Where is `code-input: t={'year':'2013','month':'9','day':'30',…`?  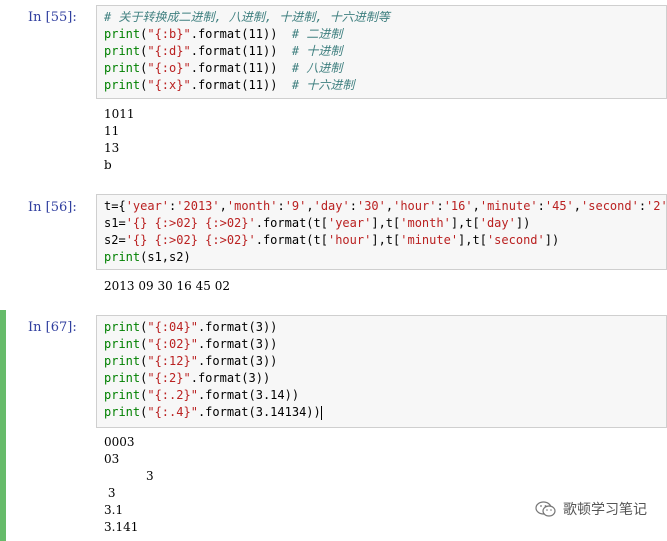 code-input: t={'year':'2013','month':'9','day':'30',… is located at coordinates (381, 232).